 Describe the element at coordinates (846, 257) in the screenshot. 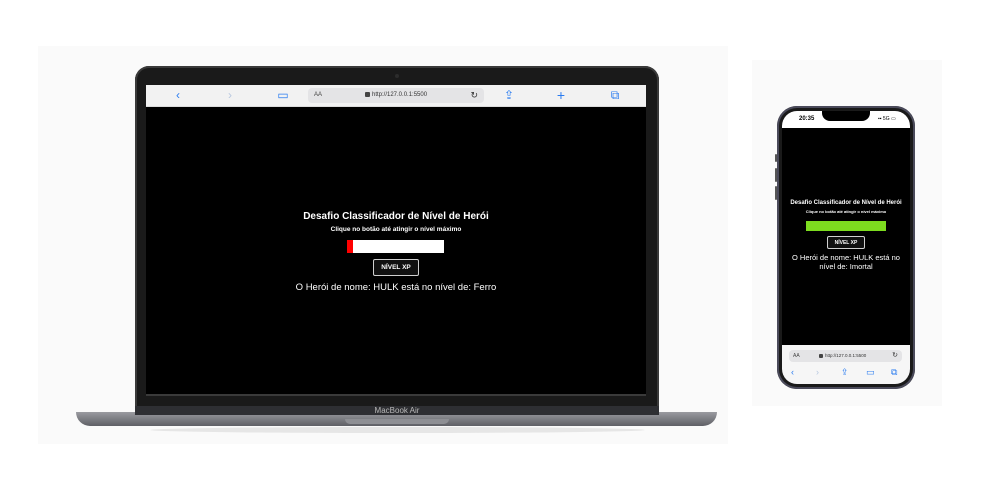

I see `hero-level-result-line: O Herói de nome: HULK está no` at that location.